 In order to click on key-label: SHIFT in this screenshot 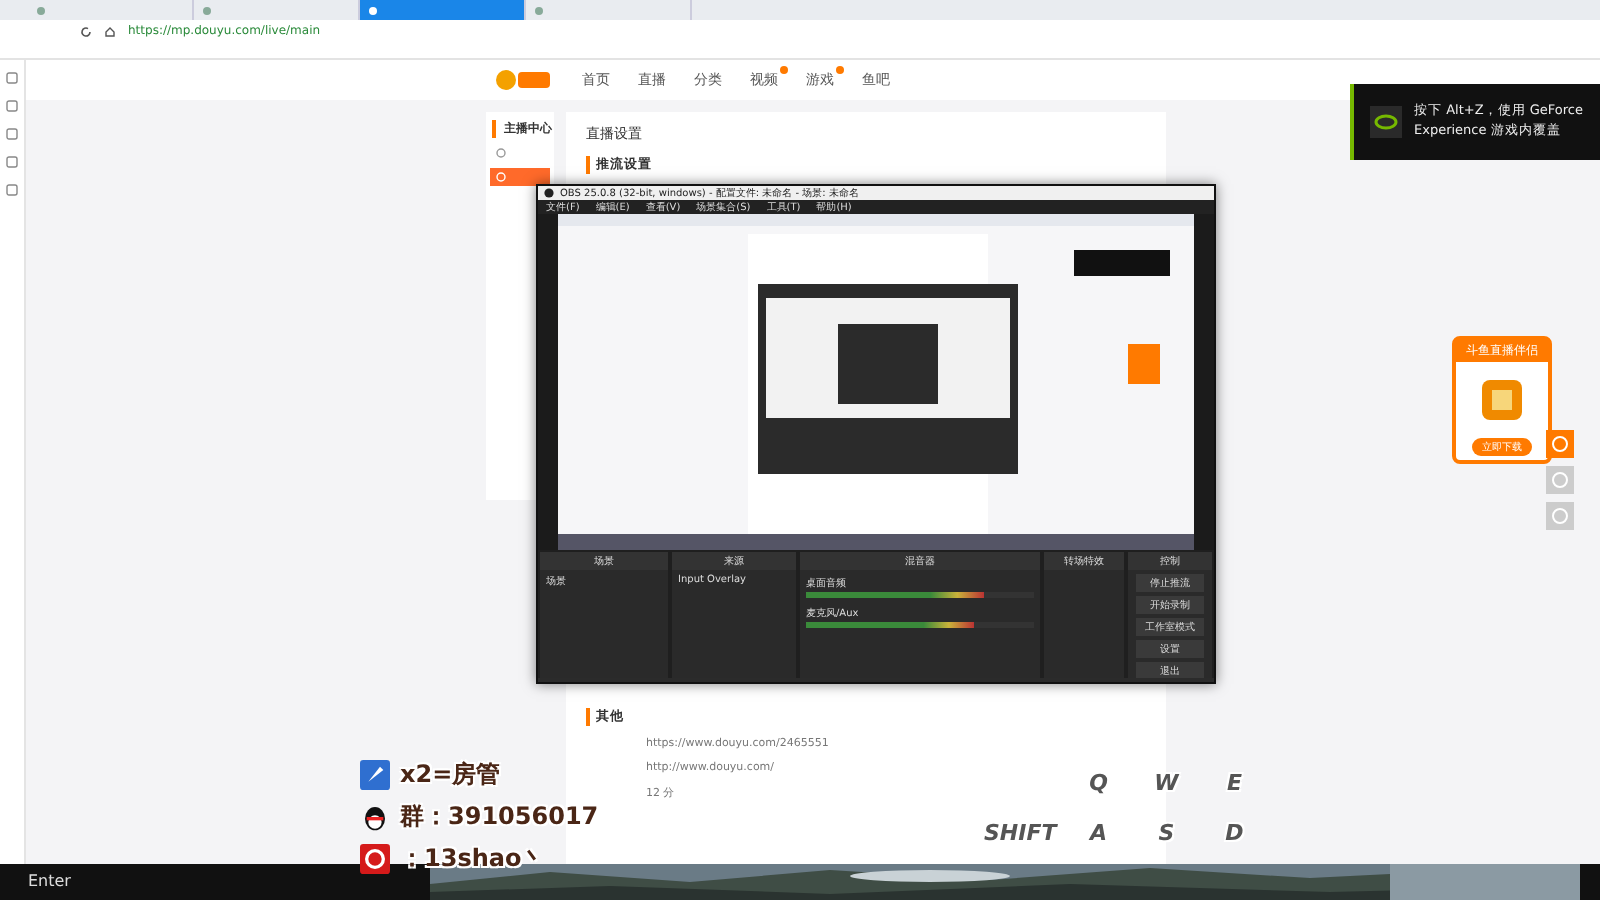, I will do `click(1021, 833)`.